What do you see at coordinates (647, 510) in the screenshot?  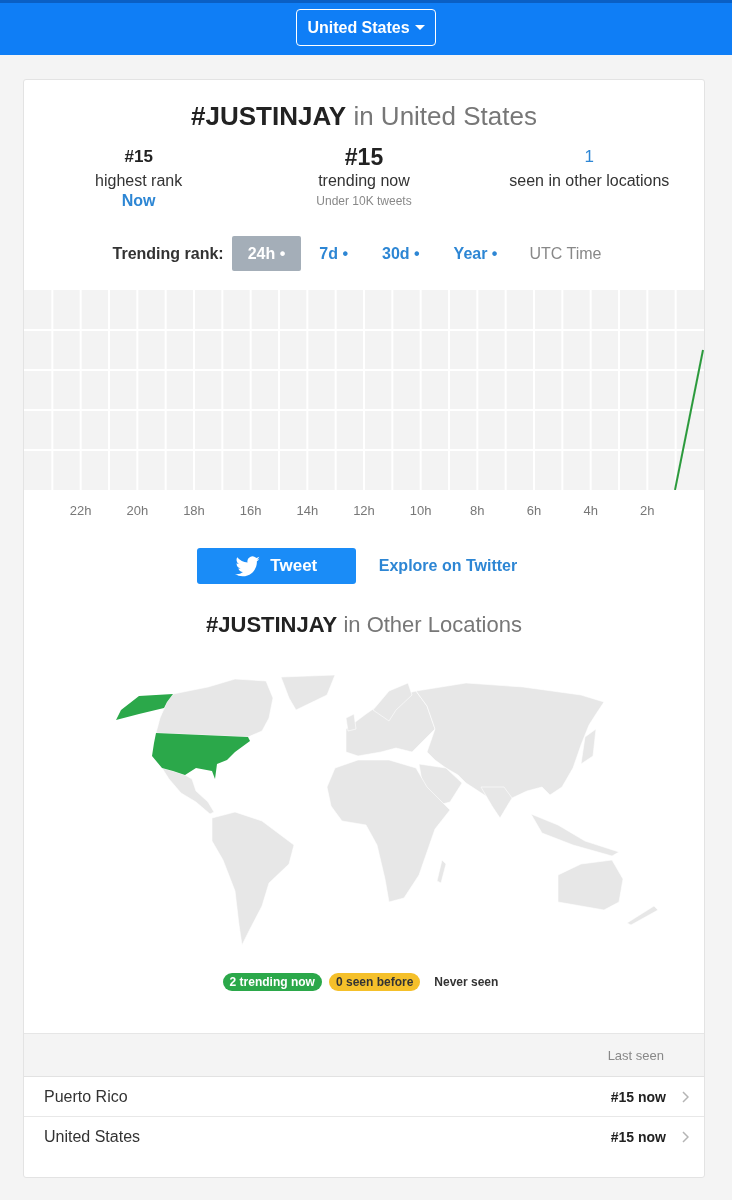 I see `axis-label: 2h` at bounding box center [647, 510].